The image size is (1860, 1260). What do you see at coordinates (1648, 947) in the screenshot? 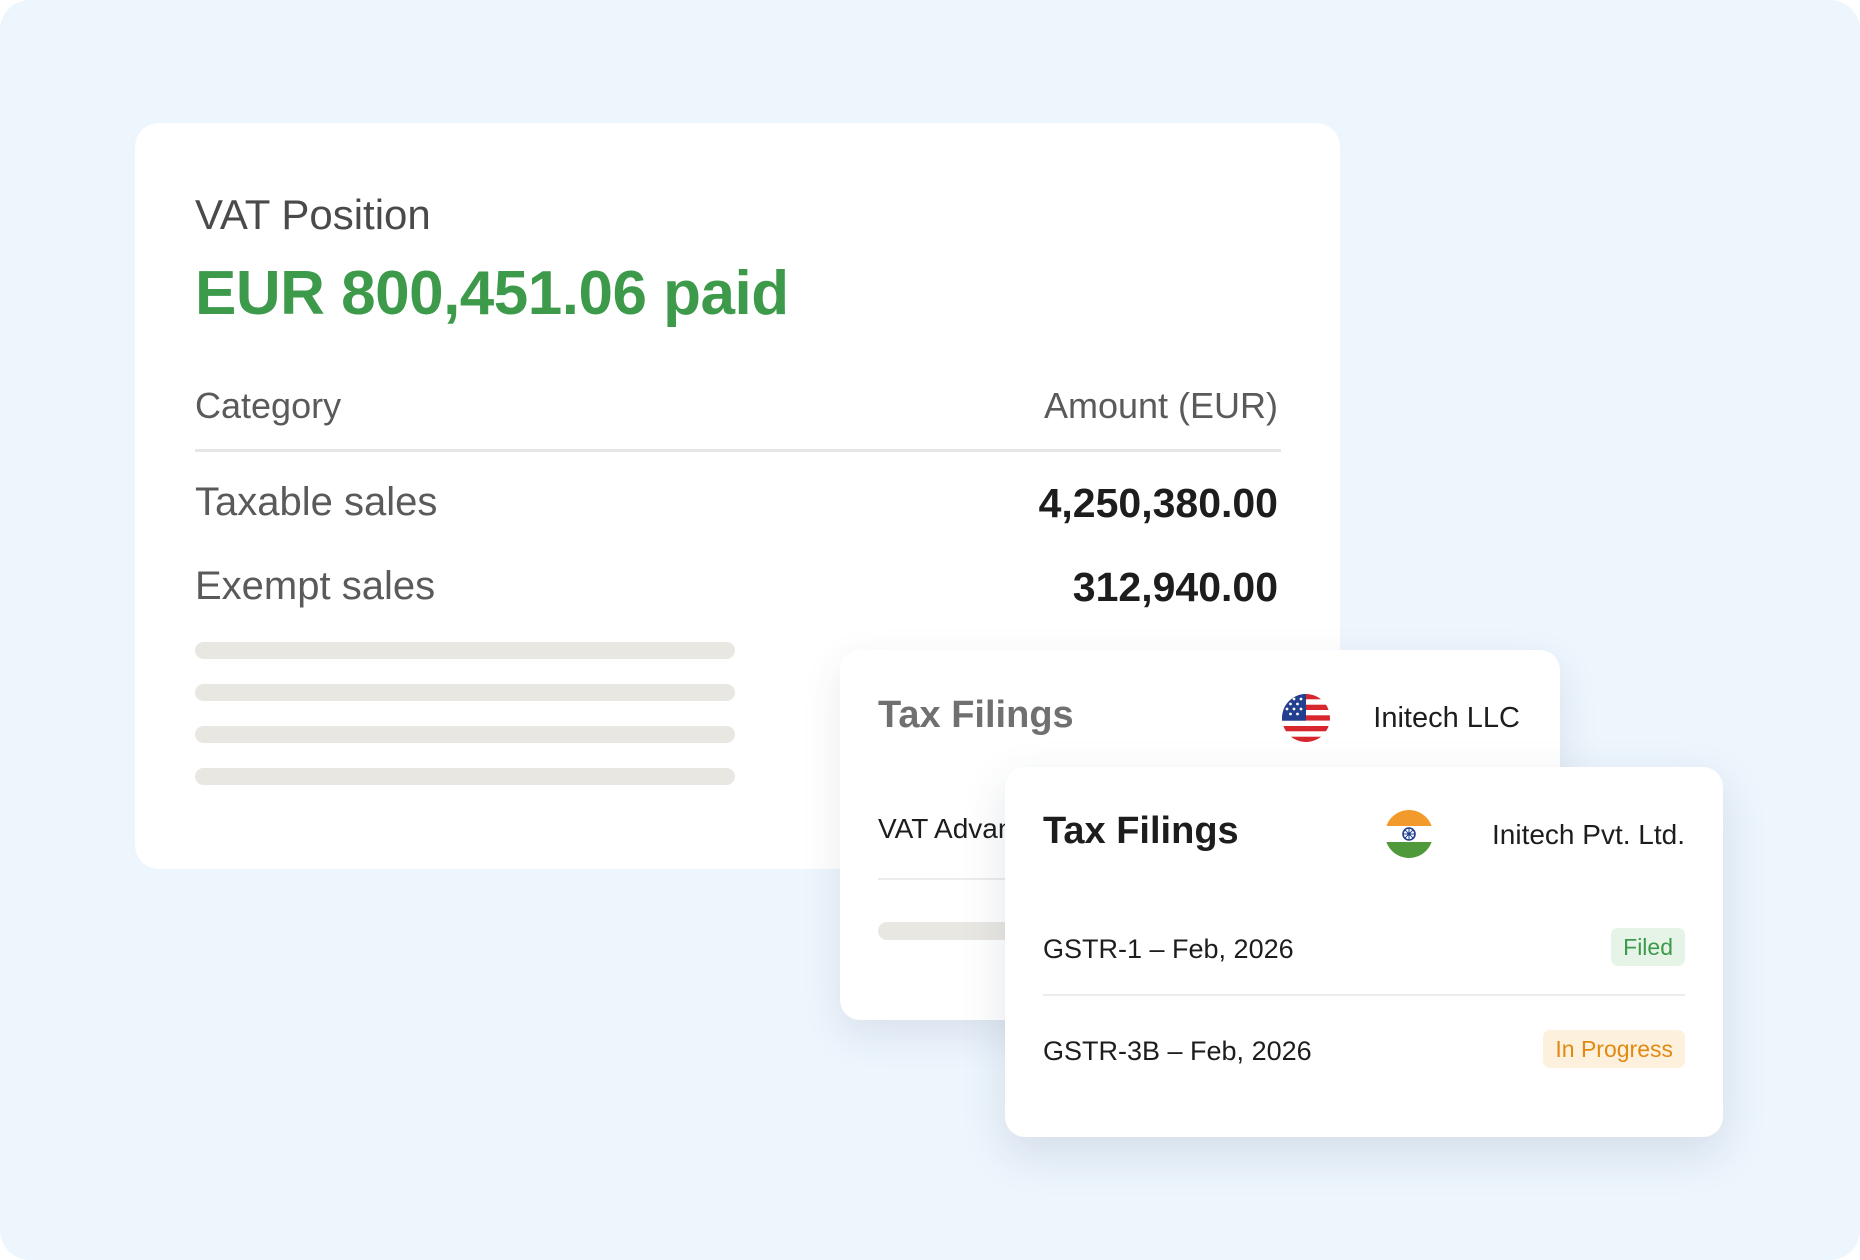
I see `status-badge: Filed` at bounding box center [1648, 947].